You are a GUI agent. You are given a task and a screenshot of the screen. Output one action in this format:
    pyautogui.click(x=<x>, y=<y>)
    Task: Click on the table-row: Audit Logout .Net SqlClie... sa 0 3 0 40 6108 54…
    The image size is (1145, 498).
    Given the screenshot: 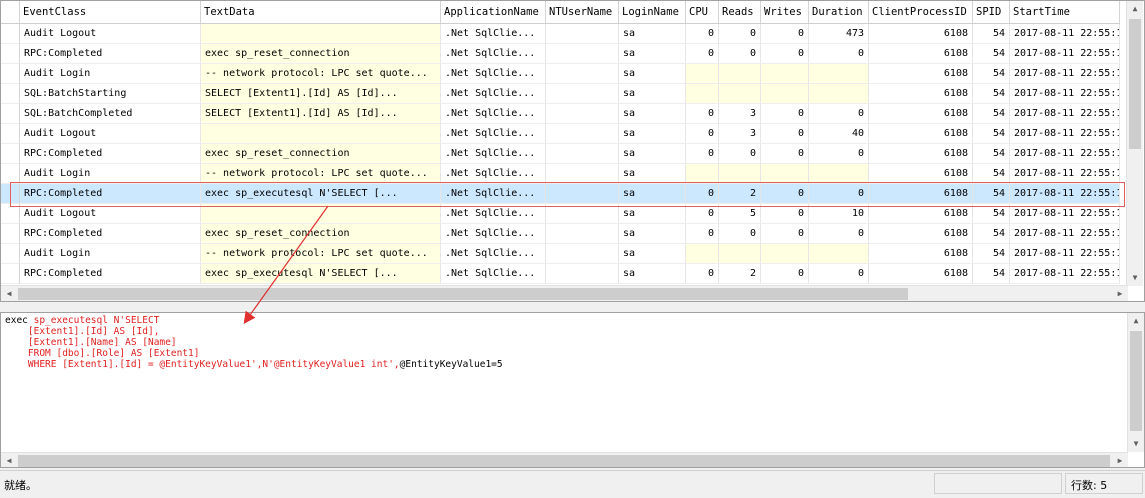 What is the action you would take?
    pyautogui.click(x=560, y=134)
    